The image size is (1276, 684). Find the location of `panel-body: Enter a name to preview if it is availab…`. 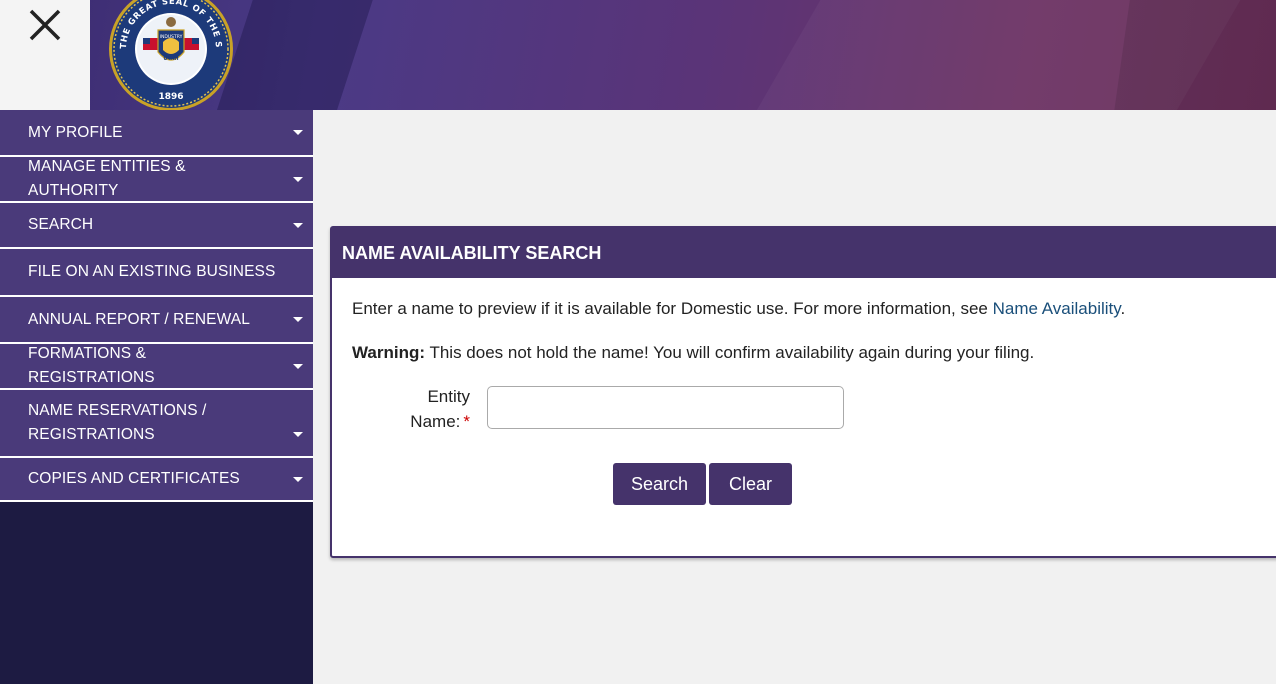

panel-body: Enter a name to preview if it is availab… is located at coordinates (804, 331).